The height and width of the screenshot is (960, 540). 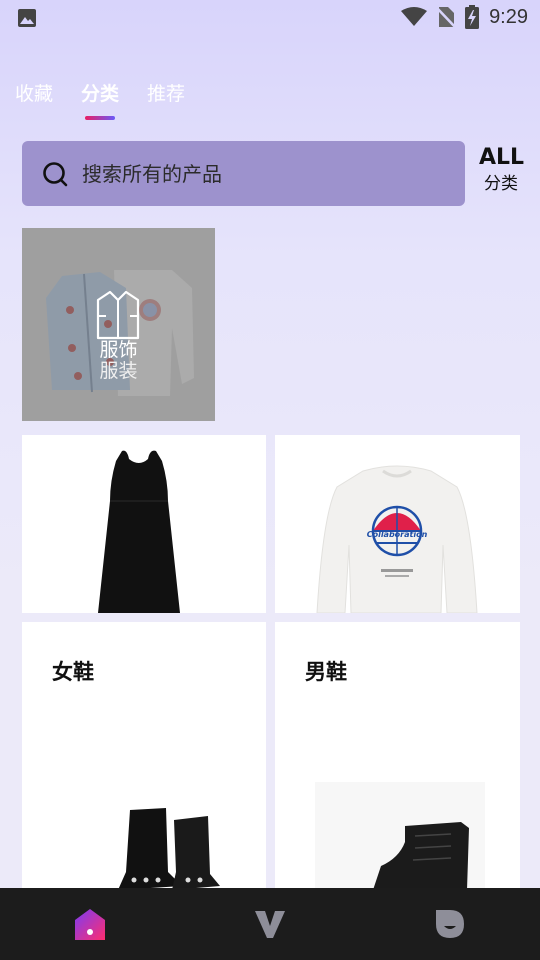 What do you see at coordinates (139, 531) in the screenshot?
I see `dress-image` at bounding box center [139, 531].